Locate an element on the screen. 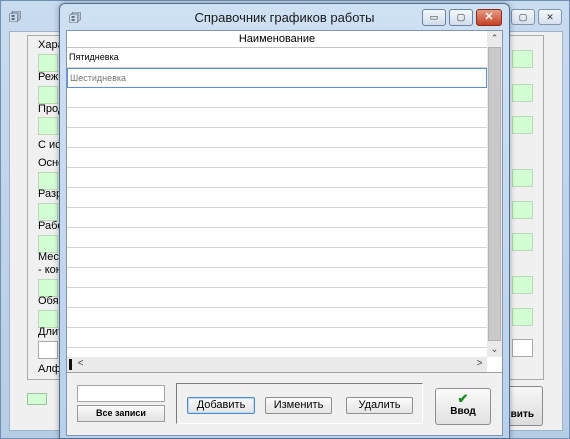 The image size is (570, 439). vertical-scrollbar: ⌃ ⌄ is located at coordinates (494, 194).